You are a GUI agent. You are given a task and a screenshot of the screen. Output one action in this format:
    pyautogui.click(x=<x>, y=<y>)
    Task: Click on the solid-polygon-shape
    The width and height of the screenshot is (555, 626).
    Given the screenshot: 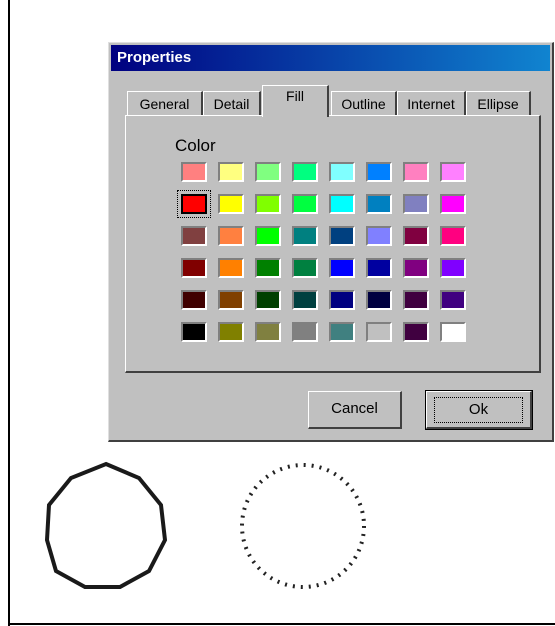 What is the action you would take?
    pyautogui.click(x=106, y=525)
    